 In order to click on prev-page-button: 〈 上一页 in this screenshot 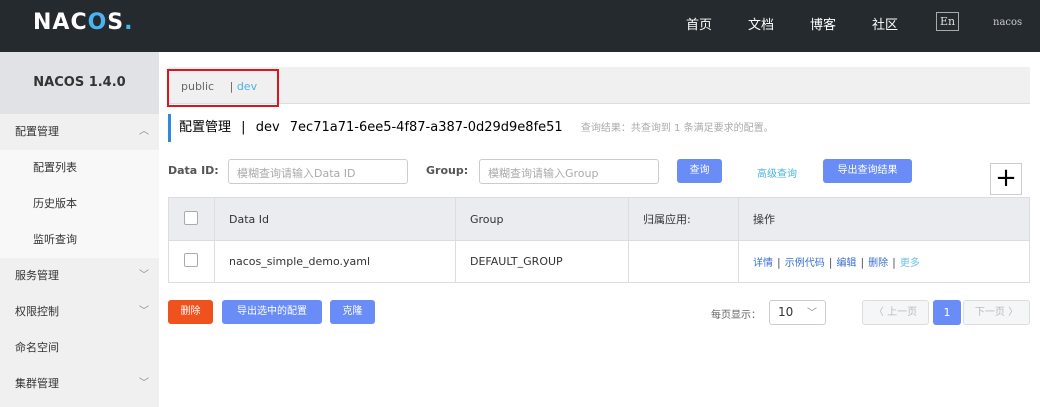, I will do `click(895, 312)`.